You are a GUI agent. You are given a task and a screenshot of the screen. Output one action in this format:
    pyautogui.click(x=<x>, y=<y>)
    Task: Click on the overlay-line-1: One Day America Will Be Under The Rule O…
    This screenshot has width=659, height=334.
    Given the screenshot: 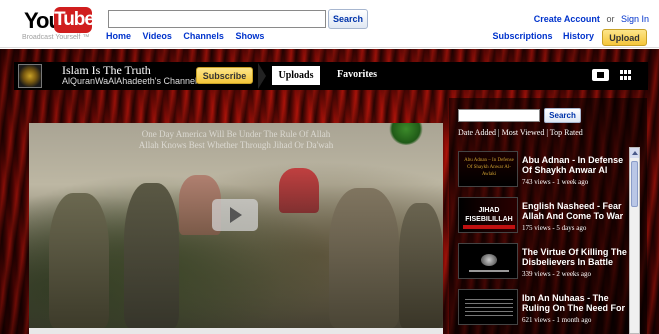 What is the action you would take?
    pyautogui.click(x=236, y=134)
    